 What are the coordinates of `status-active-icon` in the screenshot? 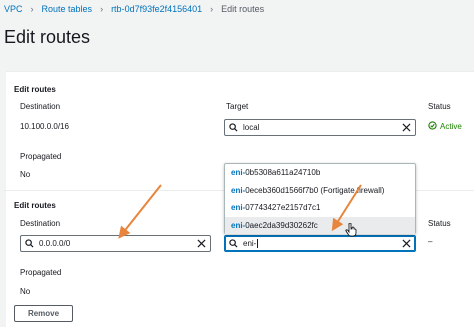 It's located at (432, 126).